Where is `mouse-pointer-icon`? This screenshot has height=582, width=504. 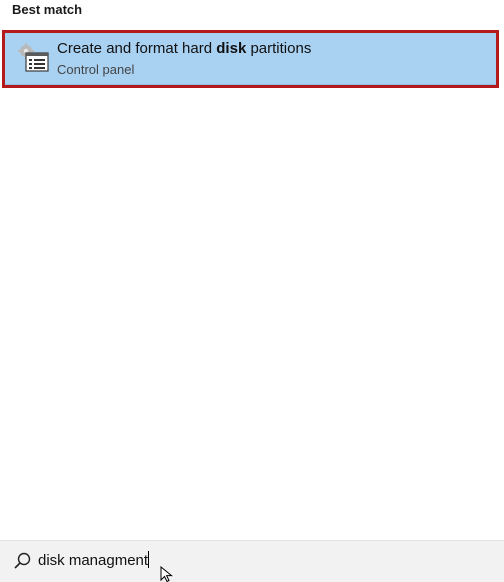 mouse-pointer-icon is located at coordinates (167, 573).